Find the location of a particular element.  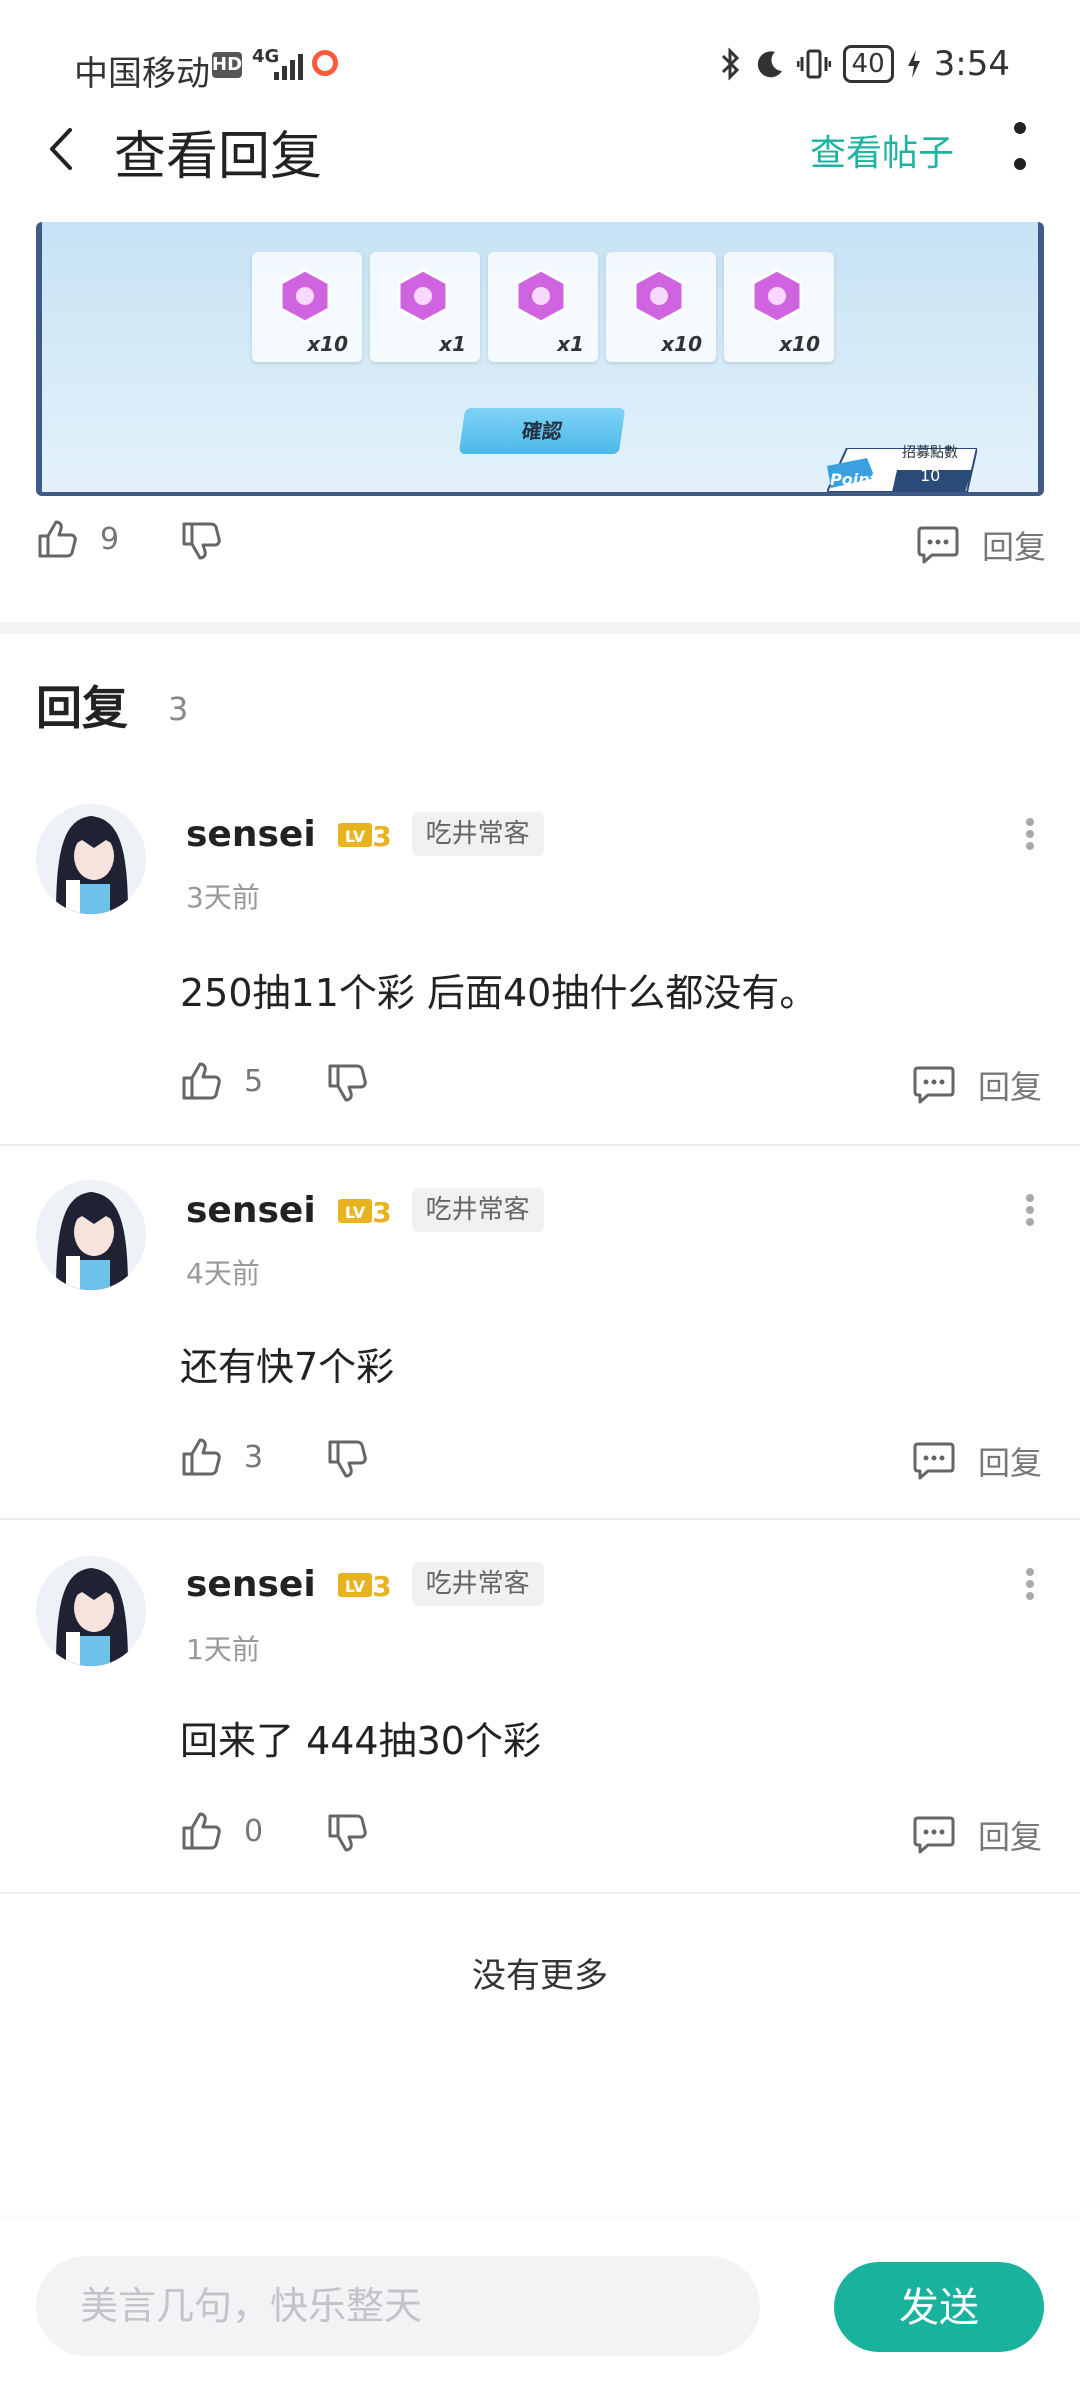

page-title: 查看回复 is located at coordinates (218, 157).